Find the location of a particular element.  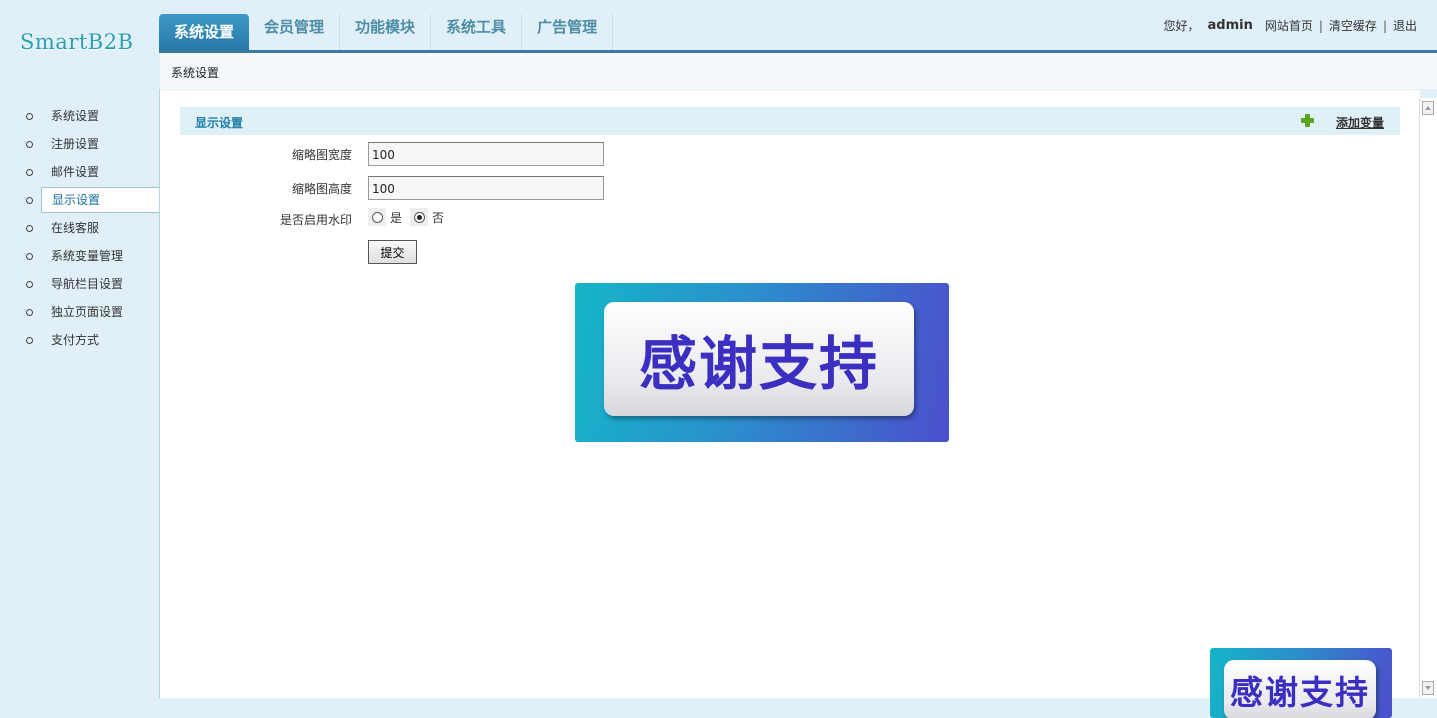

breadcrumb: 系统设置 is located at coordinates (798, 71).